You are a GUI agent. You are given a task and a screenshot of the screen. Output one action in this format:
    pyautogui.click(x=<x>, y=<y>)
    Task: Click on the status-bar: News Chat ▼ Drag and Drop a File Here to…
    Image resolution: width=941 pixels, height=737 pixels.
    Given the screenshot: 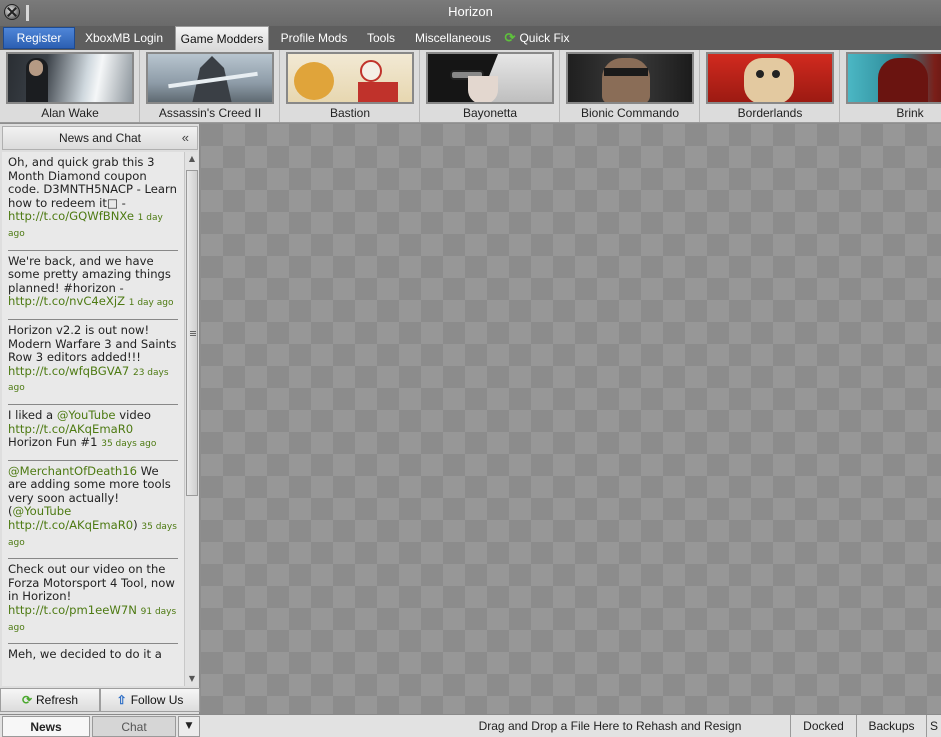 What is the action you would take?
    pyautogui.click(x=470, y=725)
    